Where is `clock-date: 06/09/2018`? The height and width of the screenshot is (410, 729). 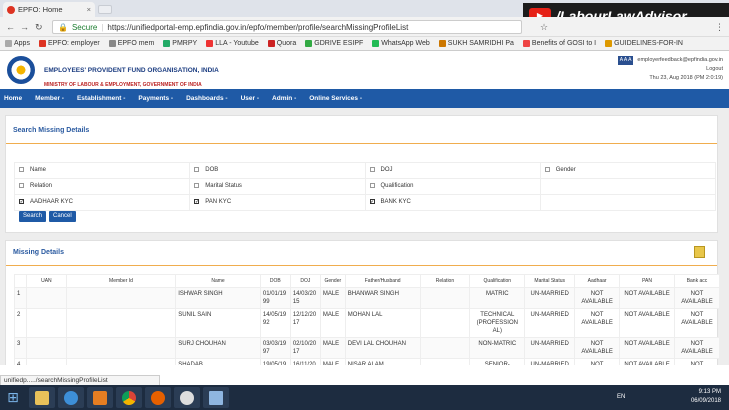 clock-date: 06/09/2018 is located at coordinates (705, 401).